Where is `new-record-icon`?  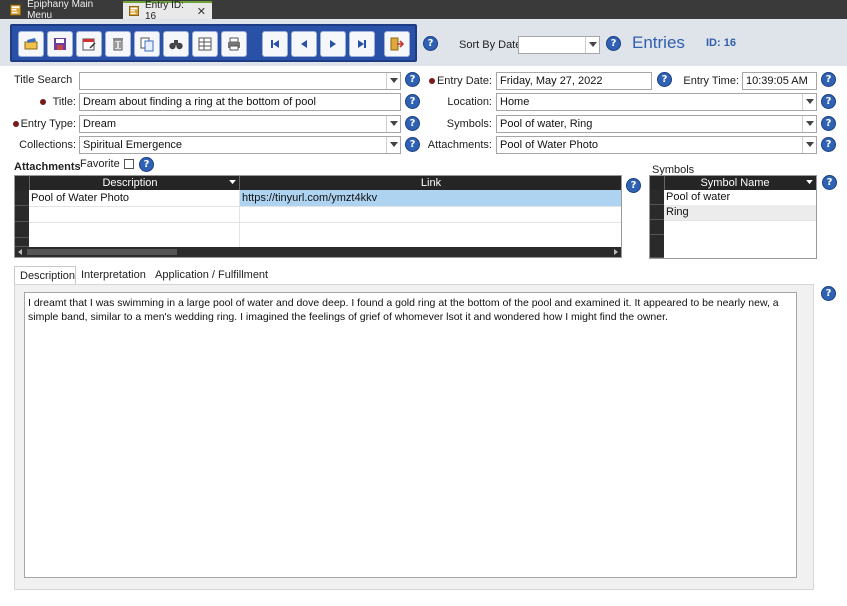
new-record-icon is located at coordinates (31, 44).